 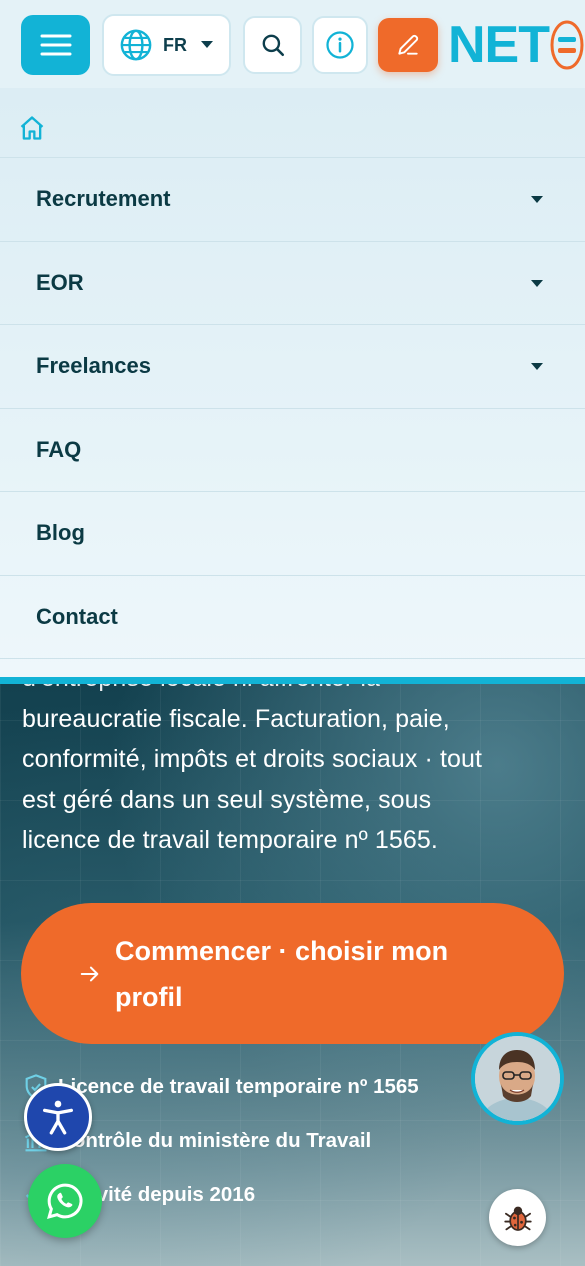 I want to click on search-button, so click(x=272, y=45).